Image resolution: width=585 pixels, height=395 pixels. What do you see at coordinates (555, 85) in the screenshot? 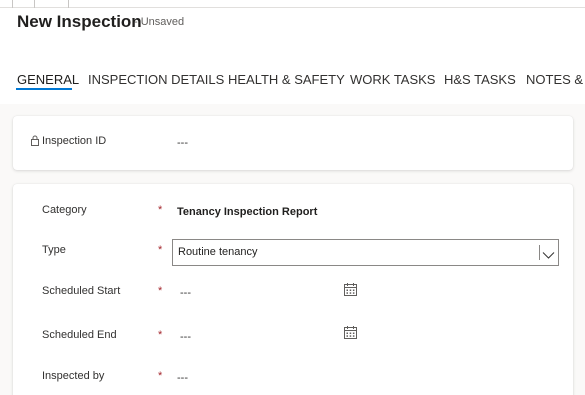
I see `tab-notes: NOTES & A` at bounding box center [555, 85].